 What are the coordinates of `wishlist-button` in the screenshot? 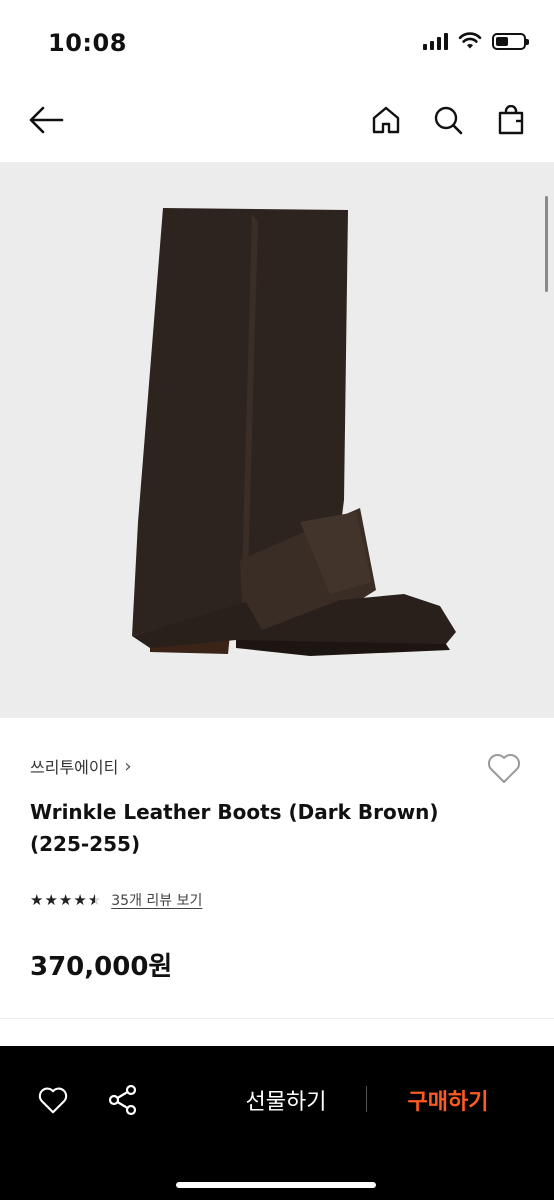 It's located at (504, 768).